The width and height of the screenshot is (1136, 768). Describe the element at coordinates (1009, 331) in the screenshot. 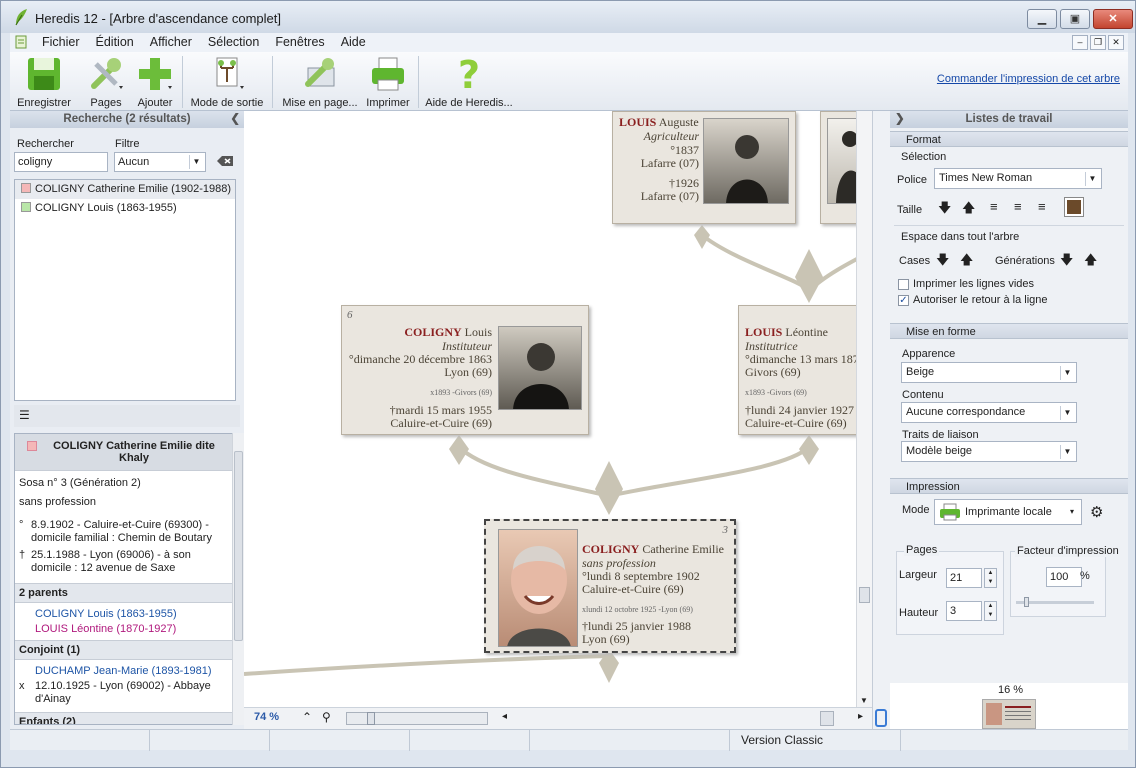

I see `layout-section: Mise en forme` at that location.